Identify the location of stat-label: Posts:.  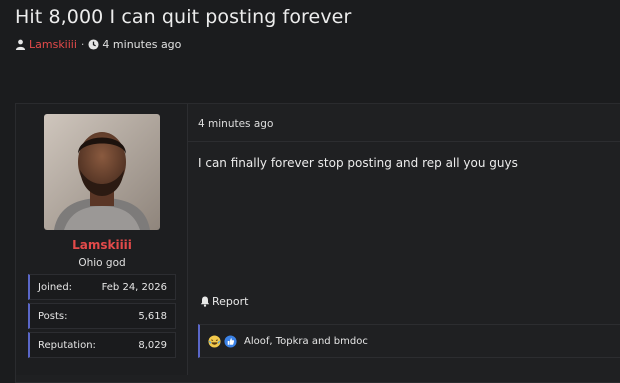
(53, 316).